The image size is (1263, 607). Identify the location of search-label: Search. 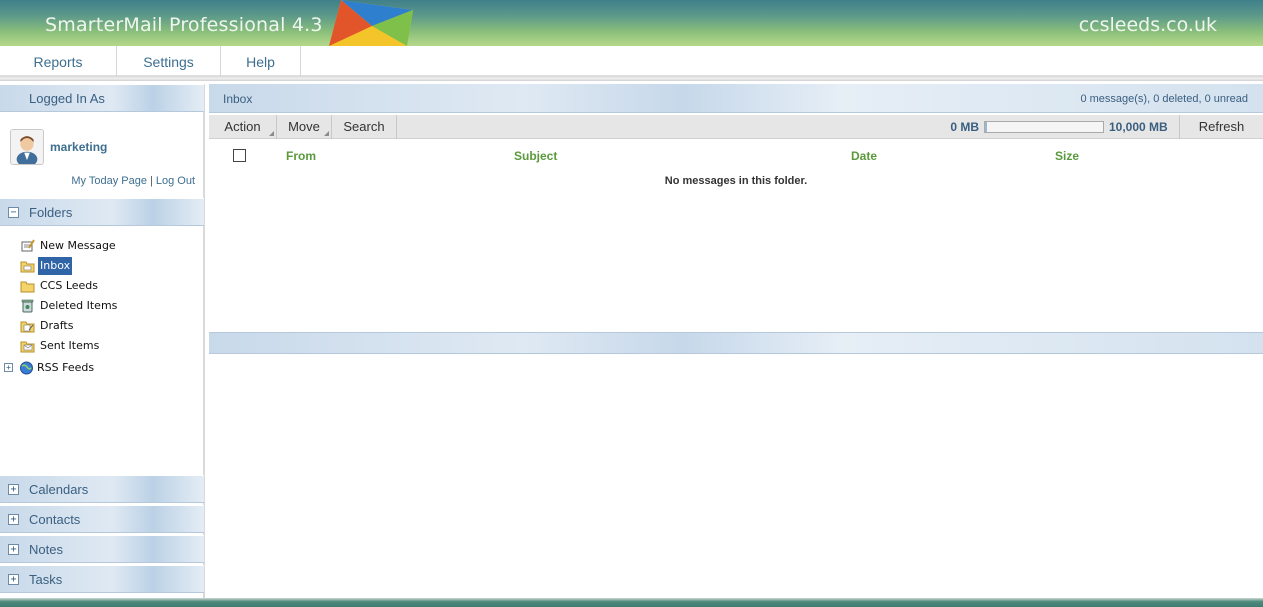
(364, 126).